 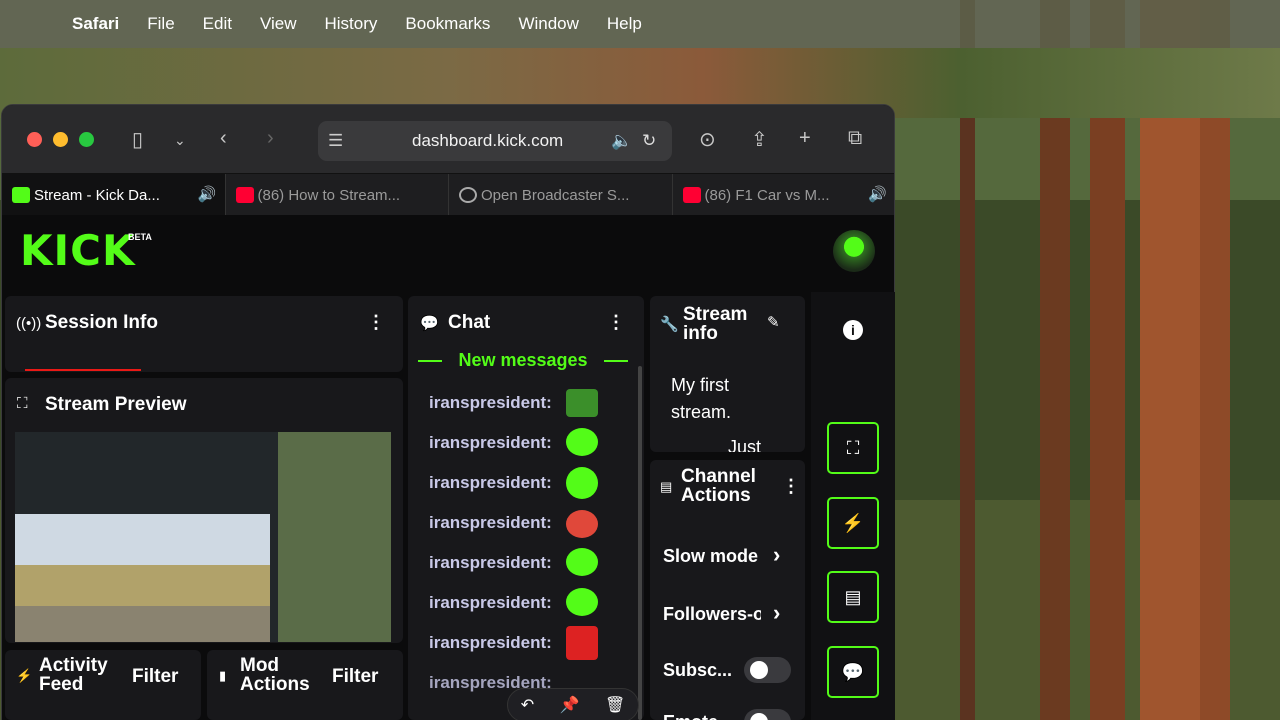 I want to click on forward-icon: ›, so click(x=270, y=138).